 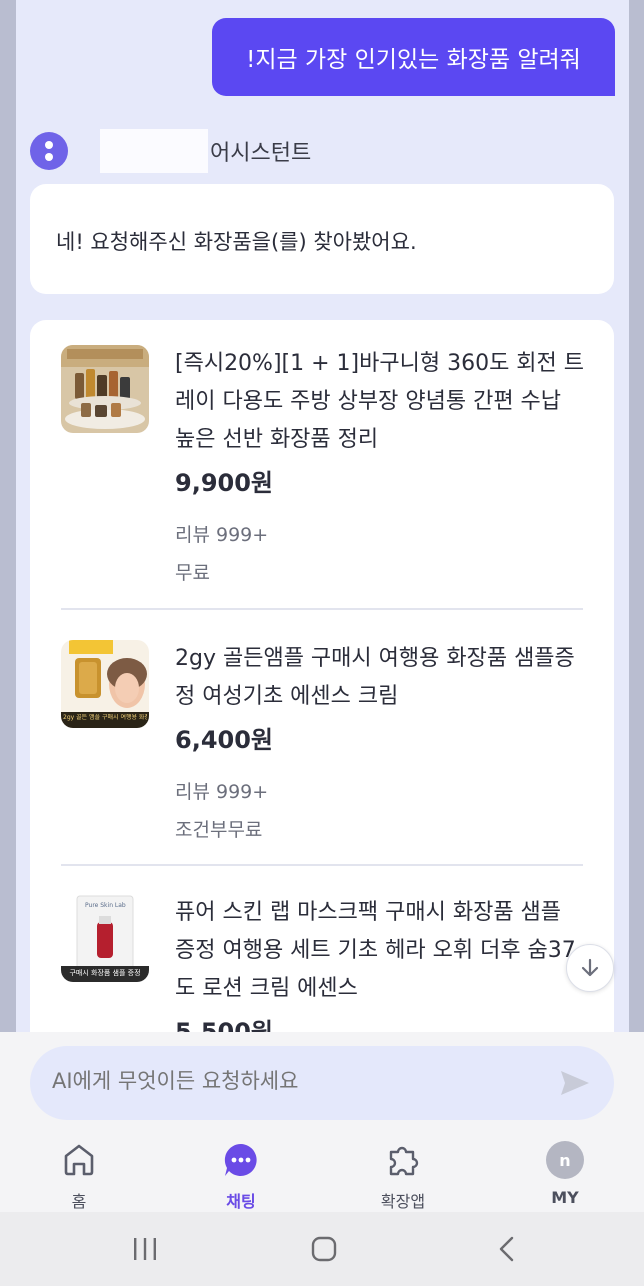 What do you see at coordinates (154, 151) in the screenshot?
I see `redacted-name-mask` at bounding box center [154, 151].